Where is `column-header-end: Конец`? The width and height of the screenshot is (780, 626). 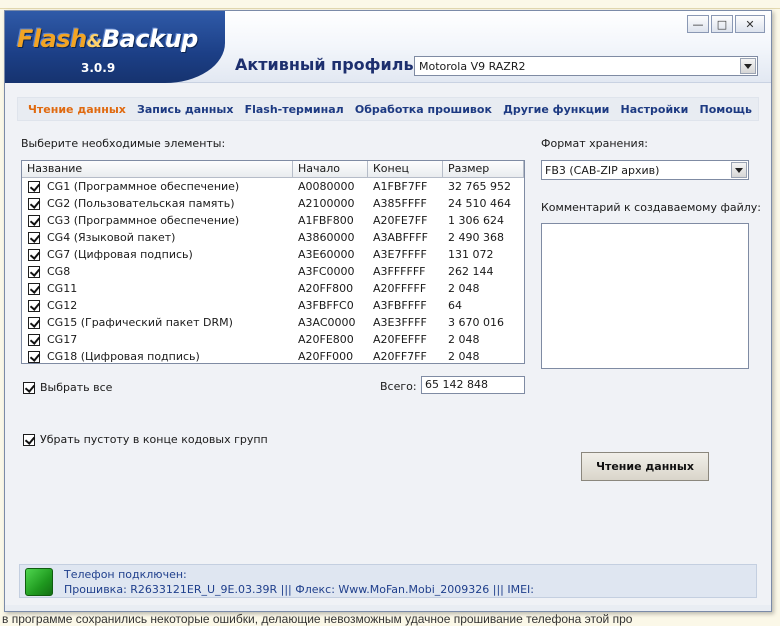
column-header-end: Конец is located at coordinates (405, 169).